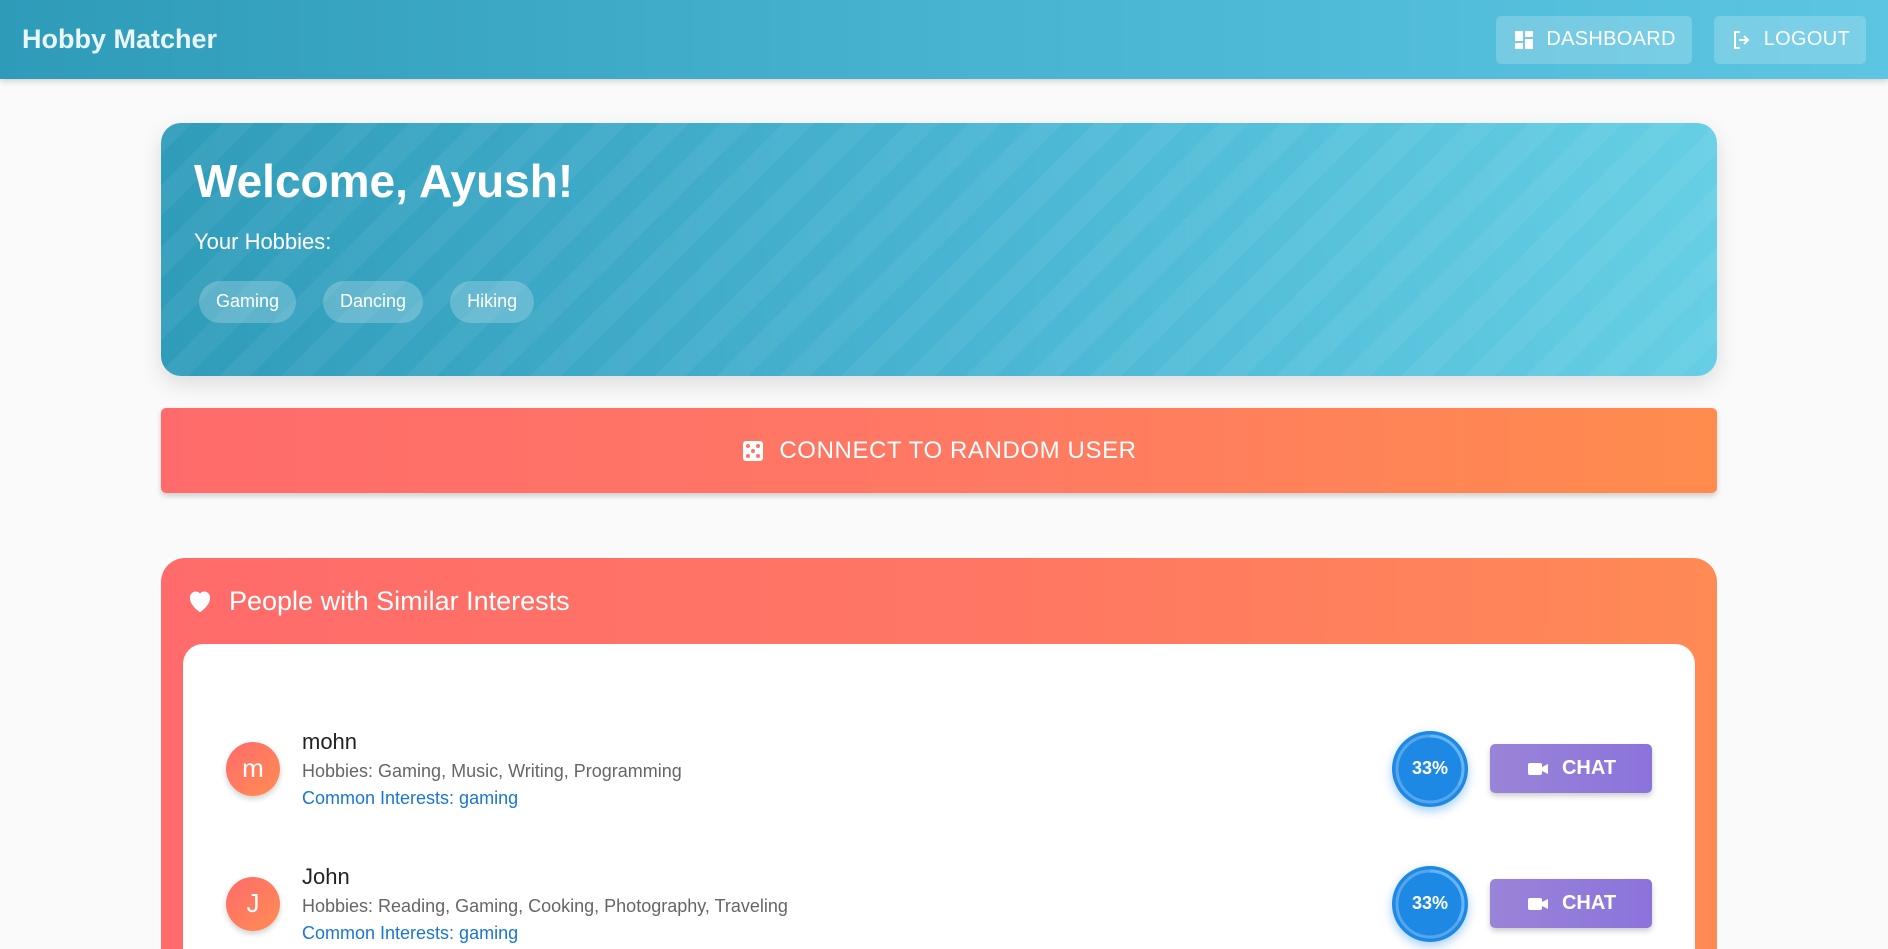  What do you see at coordinates (384, 181) in the screenshot?
I see `welcome-title: Welcome, Ayush!` at bounding box center [384, 181].